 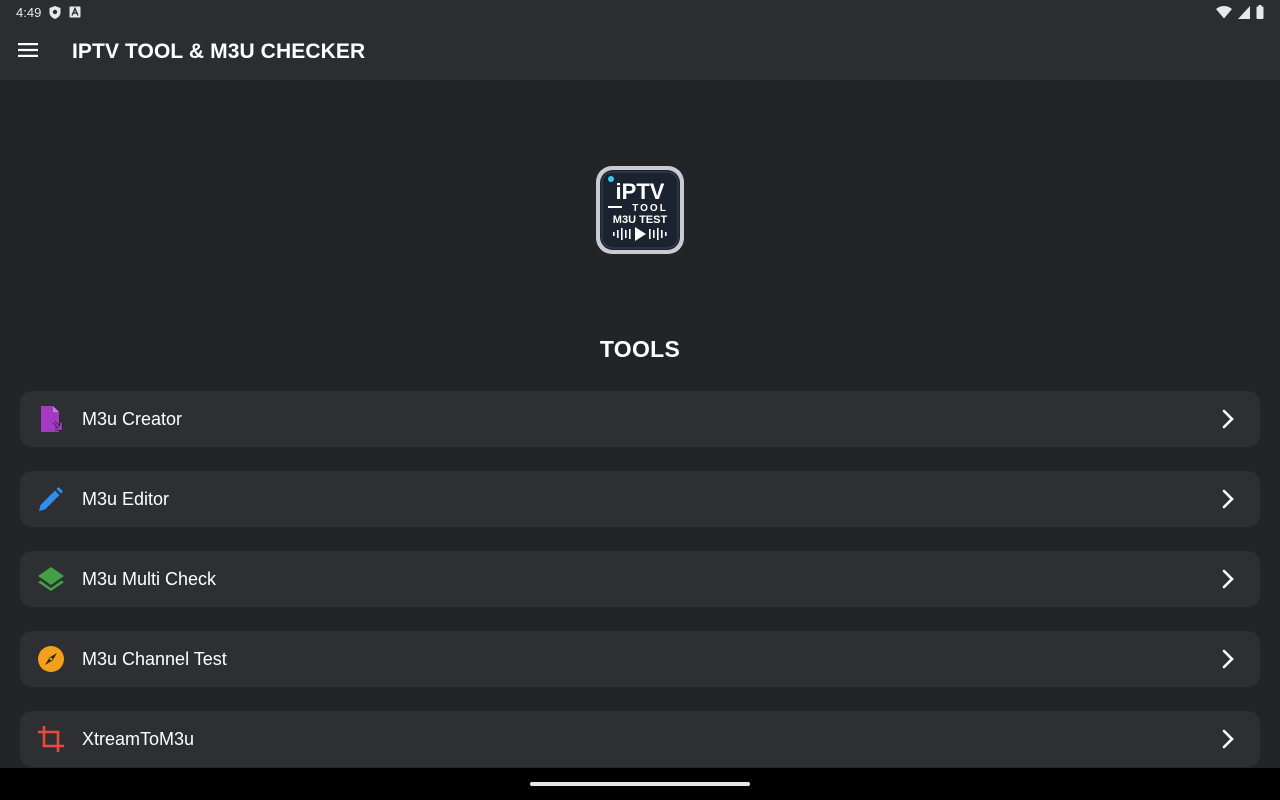 What do you see at coordinates (51, 659) in the screenshot?
I see `compass-icon` at bounding box center [51, 659].